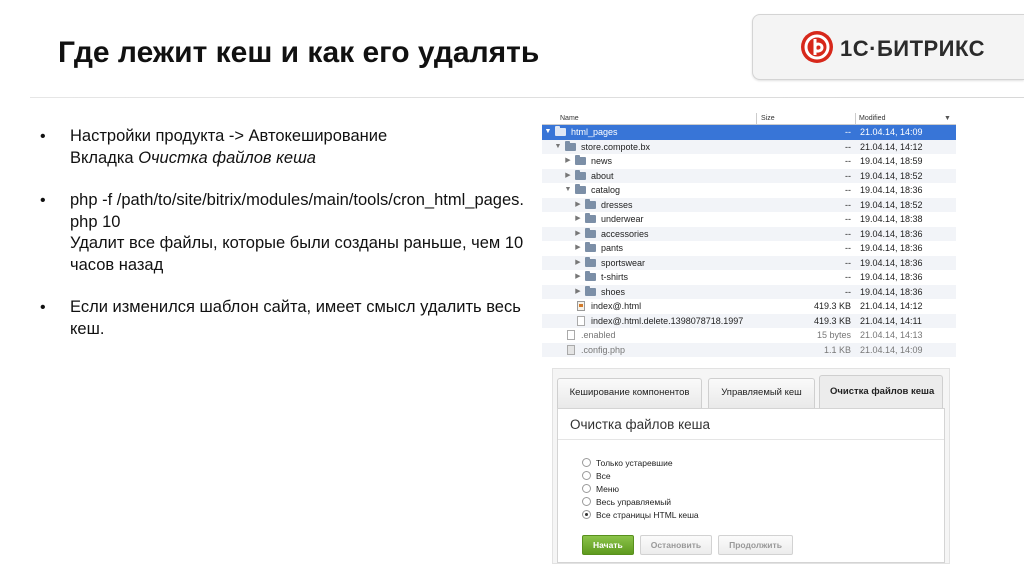  What do you see at coordinates (749, 147) in the screenshot?
I see `file-row: ▼ store.compote.bx -- 21.04.14, 14:12` at bounding box center [749, 147].